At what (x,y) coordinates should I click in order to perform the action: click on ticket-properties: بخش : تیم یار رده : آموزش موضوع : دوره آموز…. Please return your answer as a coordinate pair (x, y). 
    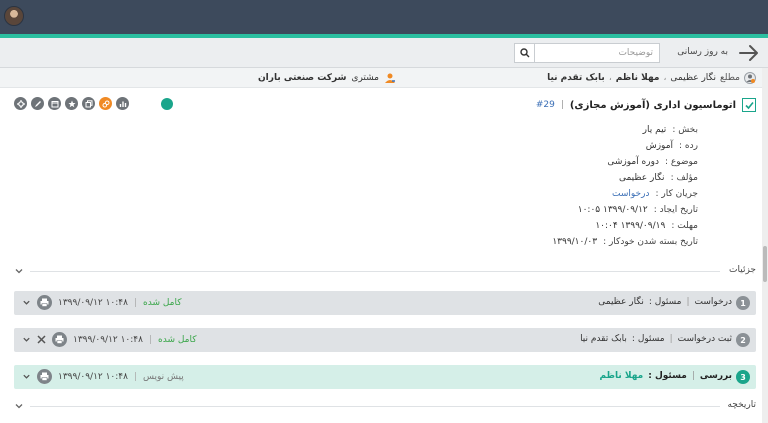
    Looking at the image, I should click on (625, 186).